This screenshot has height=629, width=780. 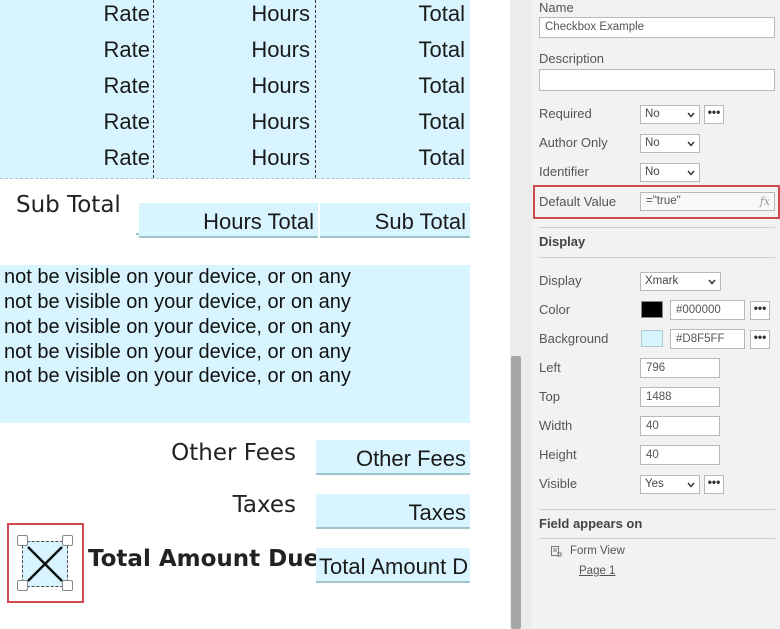 I want to click on total-amount-due-field: Total Amount D, so click(x=393, y=565).